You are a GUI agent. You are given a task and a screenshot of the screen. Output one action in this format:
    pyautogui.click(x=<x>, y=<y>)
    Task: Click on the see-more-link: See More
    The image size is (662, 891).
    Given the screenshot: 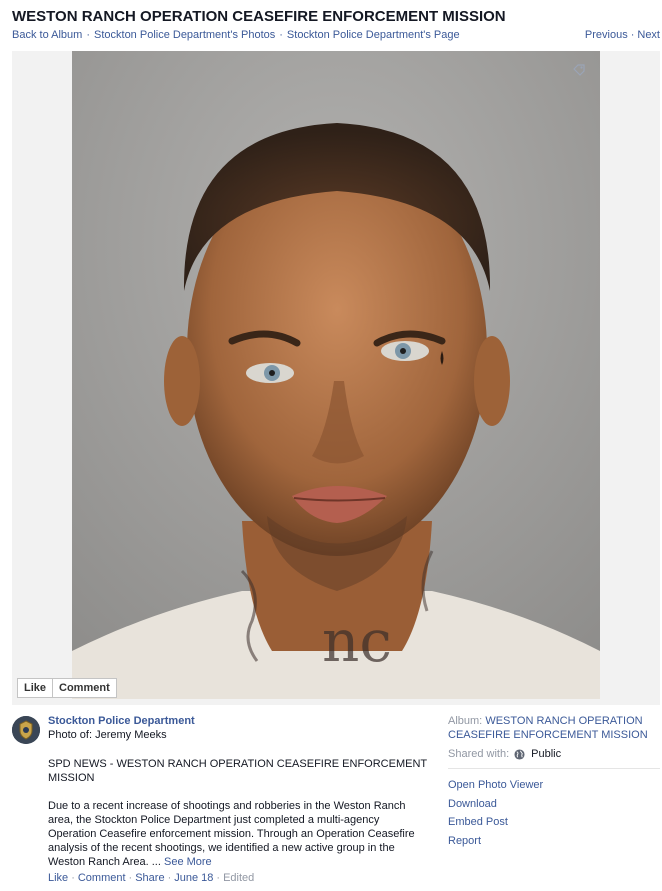 What is the action you would take?
    pyautogui.click(x=188, y=862)
    